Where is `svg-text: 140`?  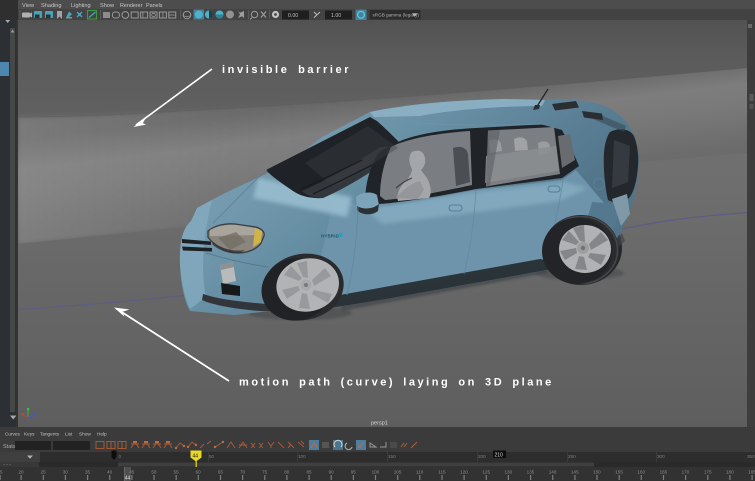
svg-text: 140 is located at coordinates (553, 472).